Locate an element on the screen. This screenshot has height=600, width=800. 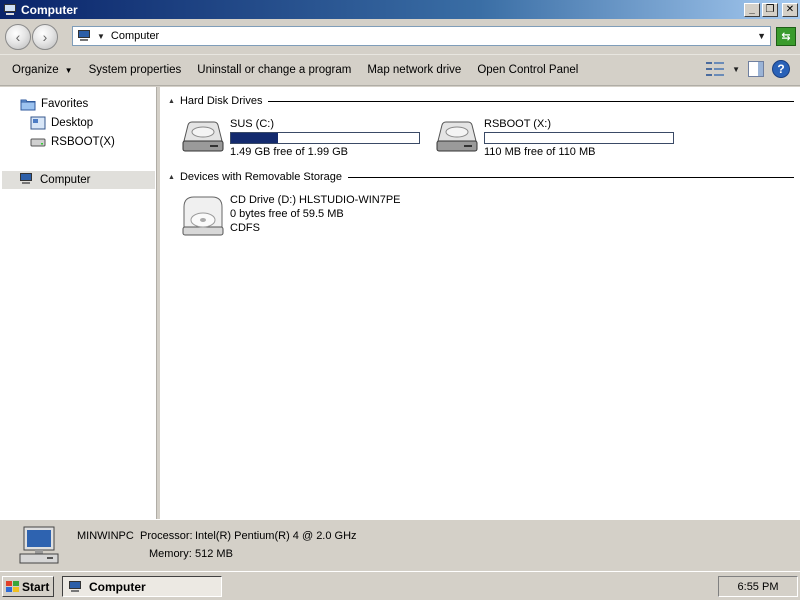
drive-c-usage-bar is located at coordinates (325, 138).